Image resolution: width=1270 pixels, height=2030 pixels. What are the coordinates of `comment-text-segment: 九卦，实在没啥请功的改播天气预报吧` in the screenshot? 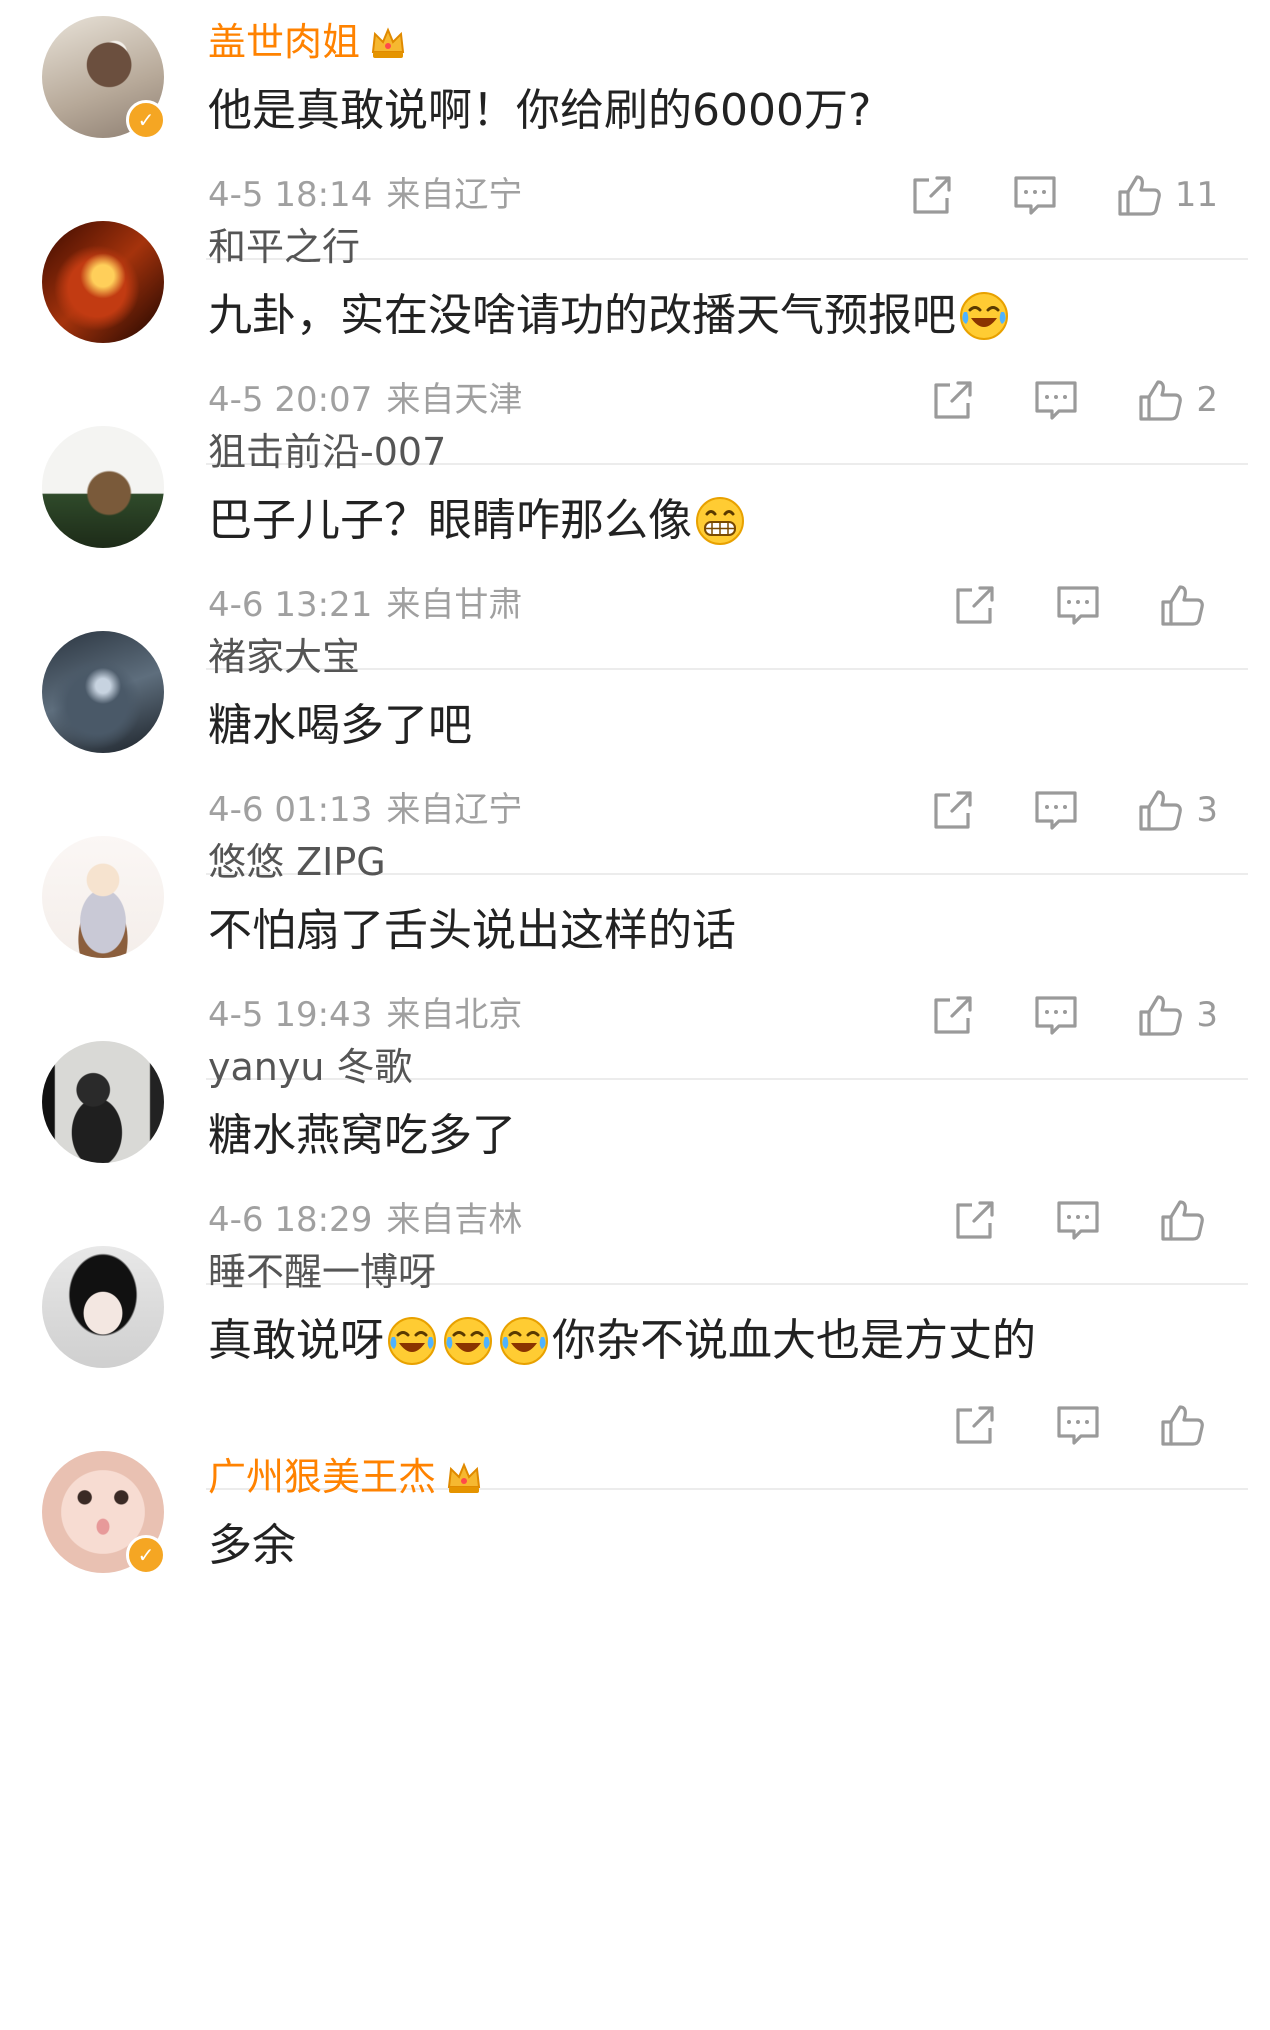 It's located at (582, 315).